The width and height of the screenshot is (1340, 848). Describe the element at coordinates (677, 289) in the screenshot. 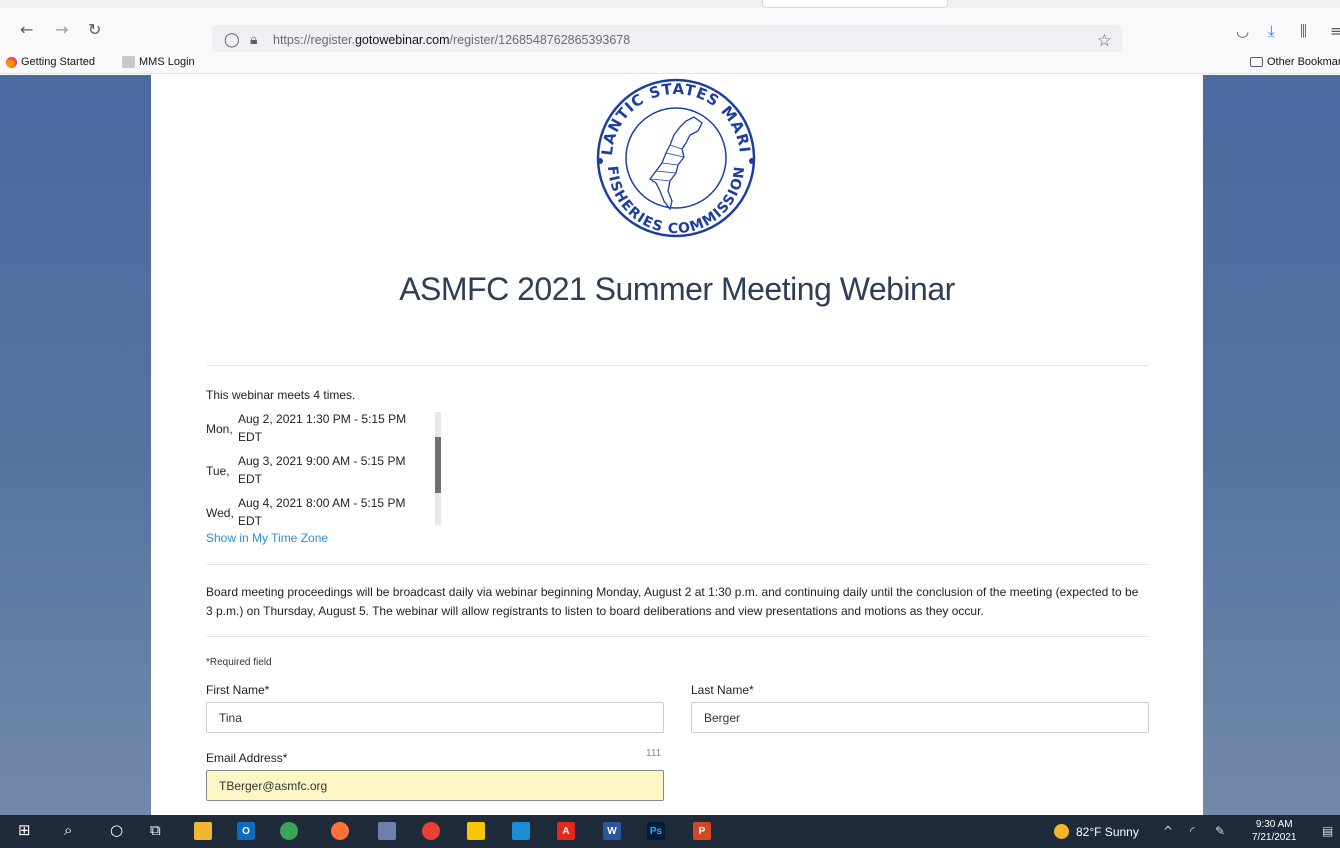

I see `page-title: ASMFC 2021 Summer Meeting Webinar` at that location.